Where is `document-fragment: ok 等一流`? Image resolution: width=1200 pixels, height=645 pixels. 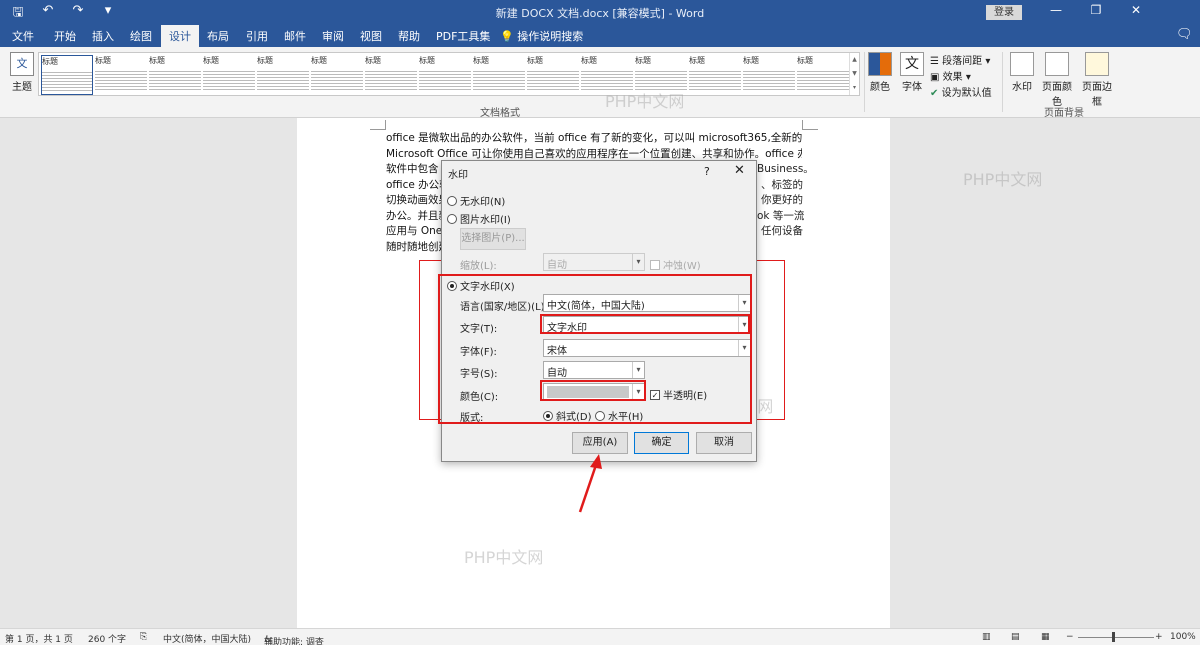 document-fragment: ok 等一流 is located at coordinates (781, 215).